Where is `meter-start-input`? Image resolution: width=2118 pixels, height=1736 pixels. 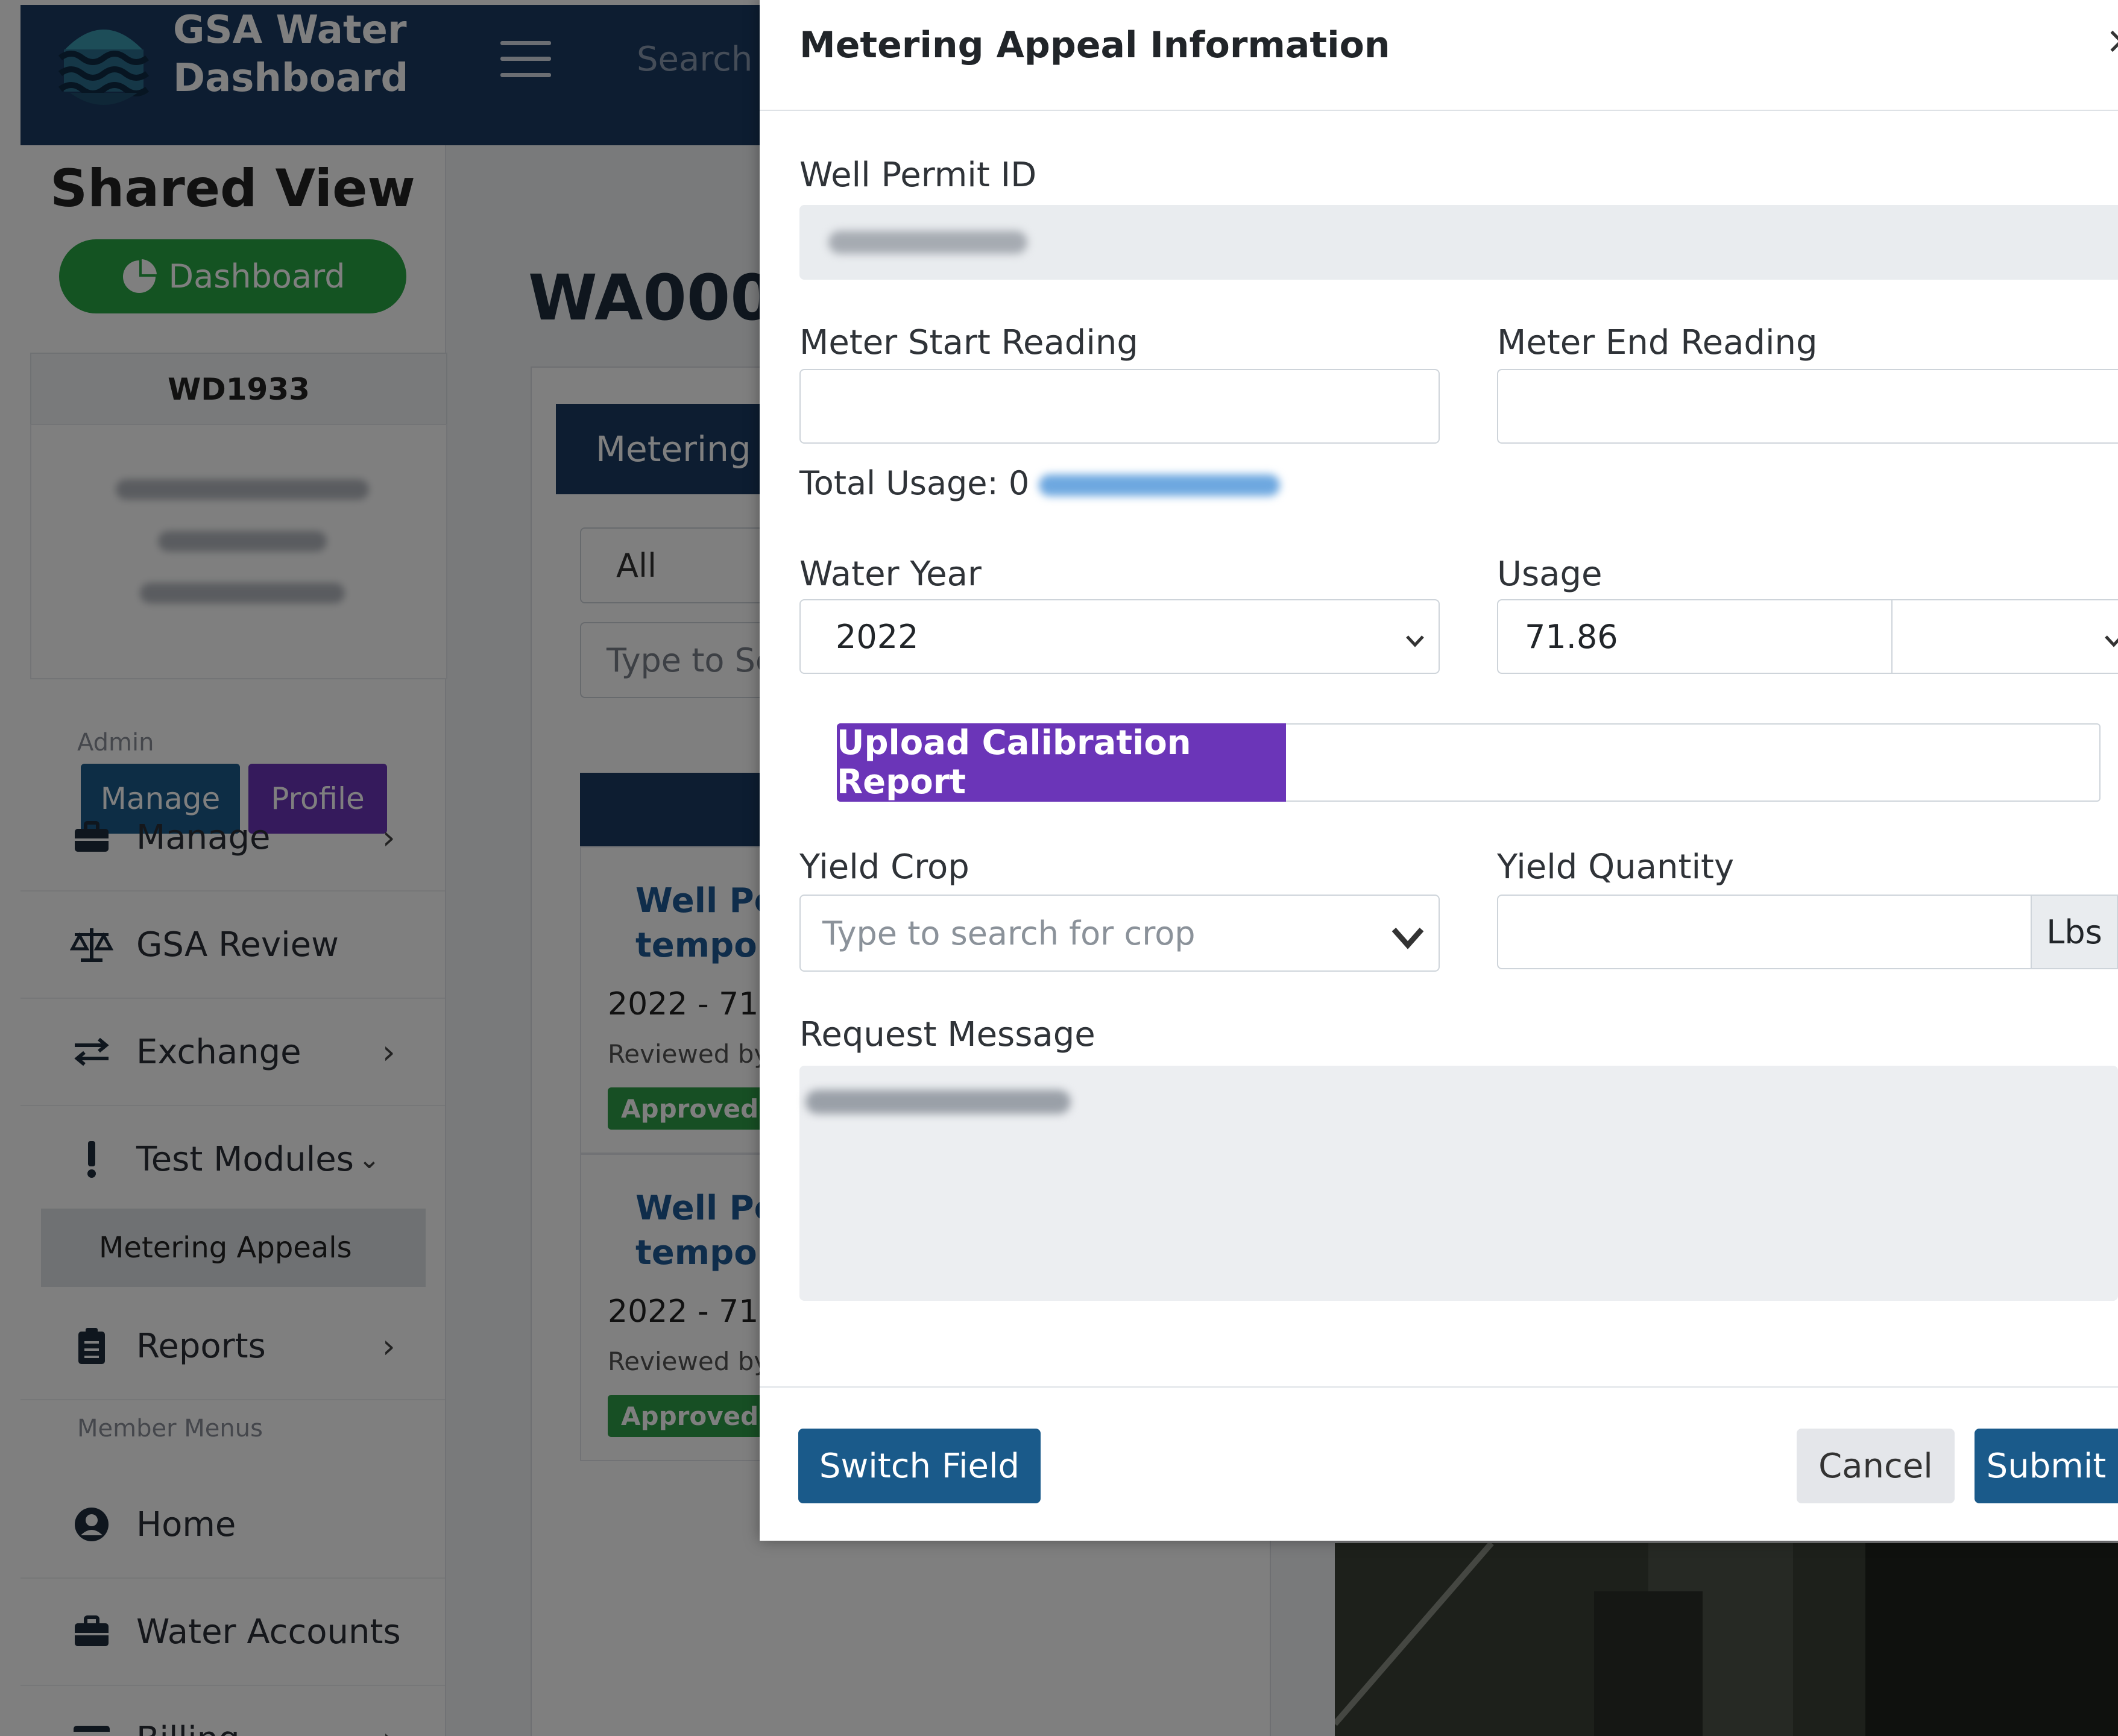 meter-start-input is located at coordinates (1119, 406).